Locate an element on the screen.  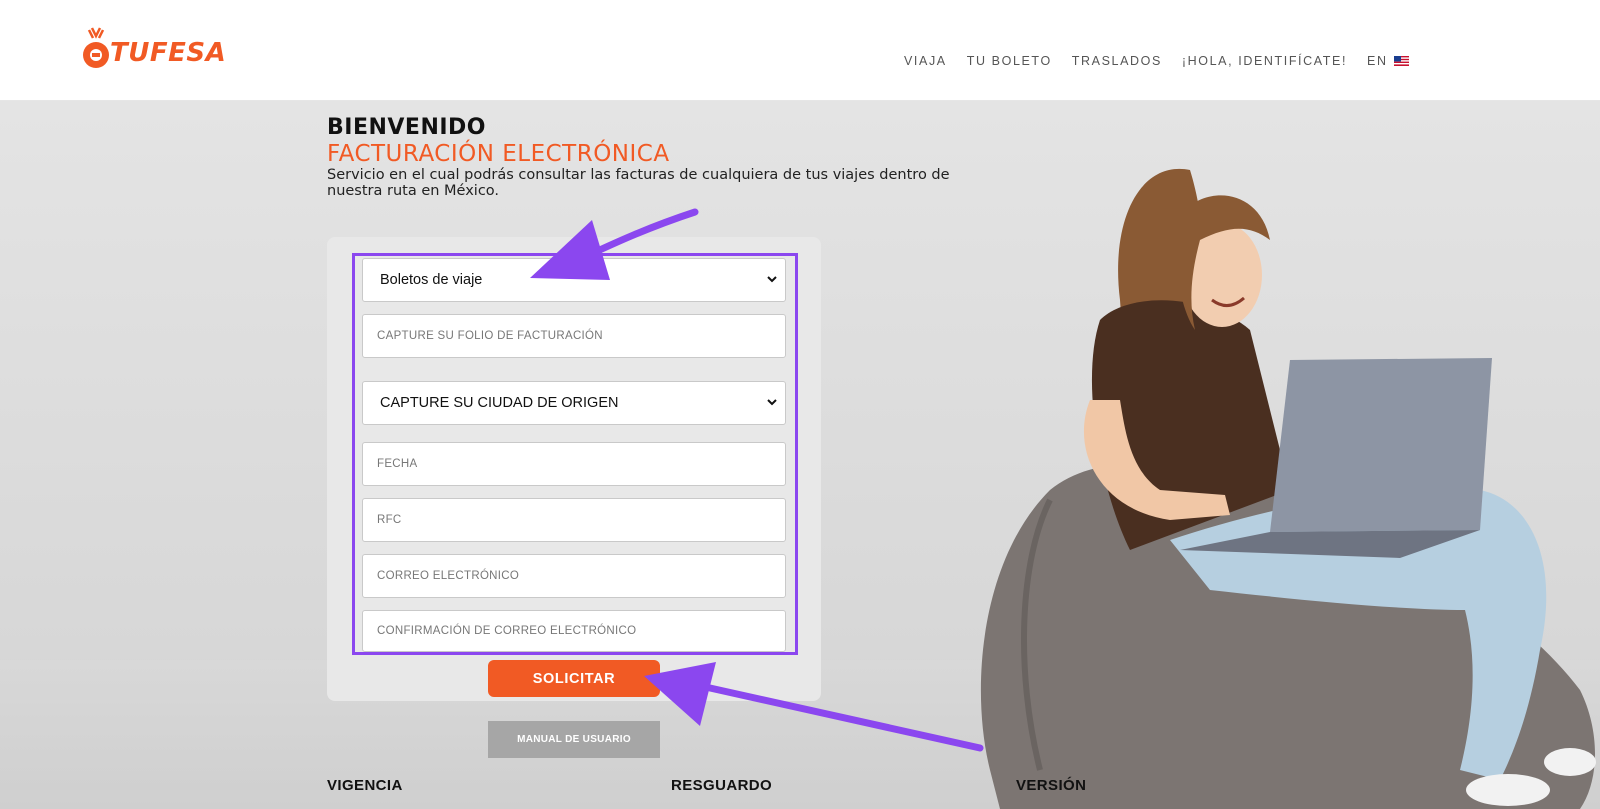
tufesa-logo: TUFESA is located at coordinates (153, 49).